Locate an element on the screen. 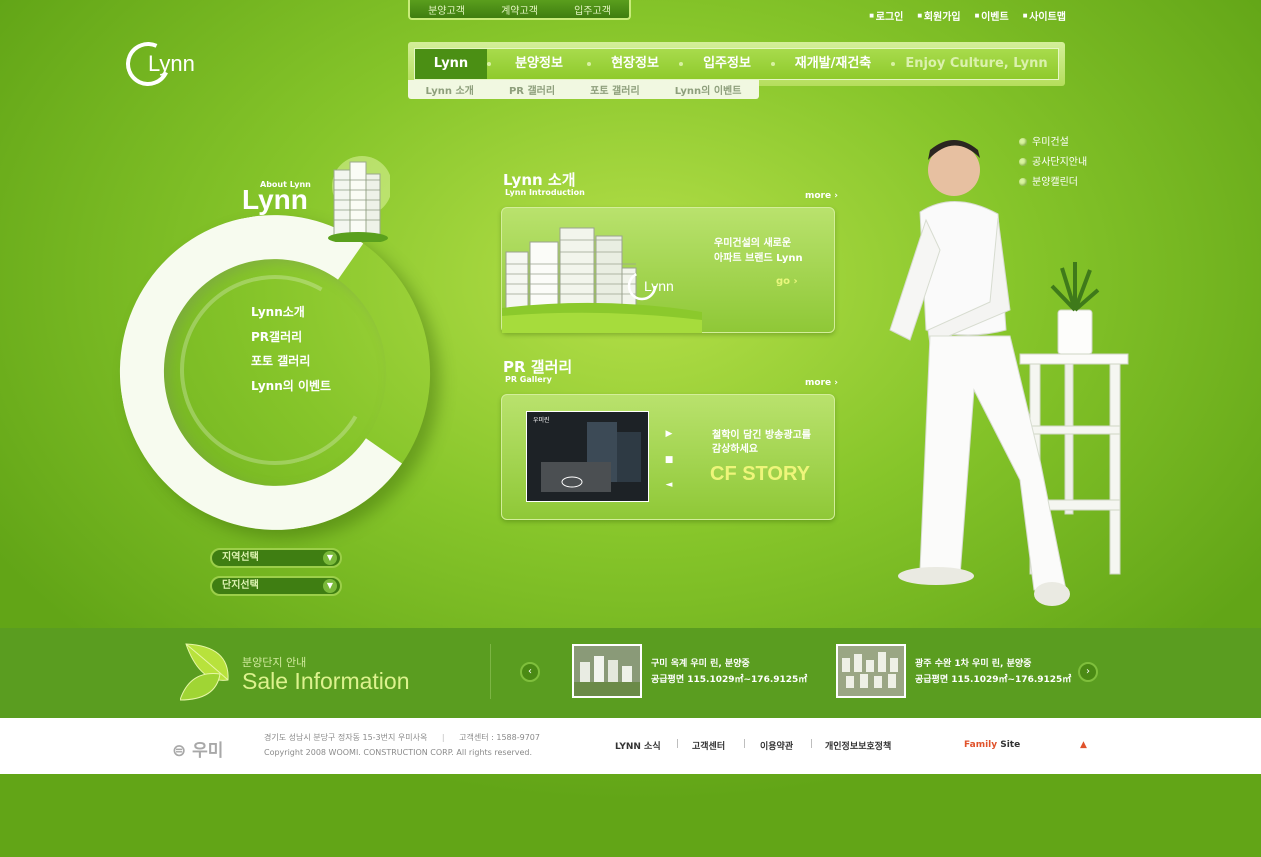 The image size is (1261, 857). footer-link-terms: 이용약관 is located at coordinates (776, 745).